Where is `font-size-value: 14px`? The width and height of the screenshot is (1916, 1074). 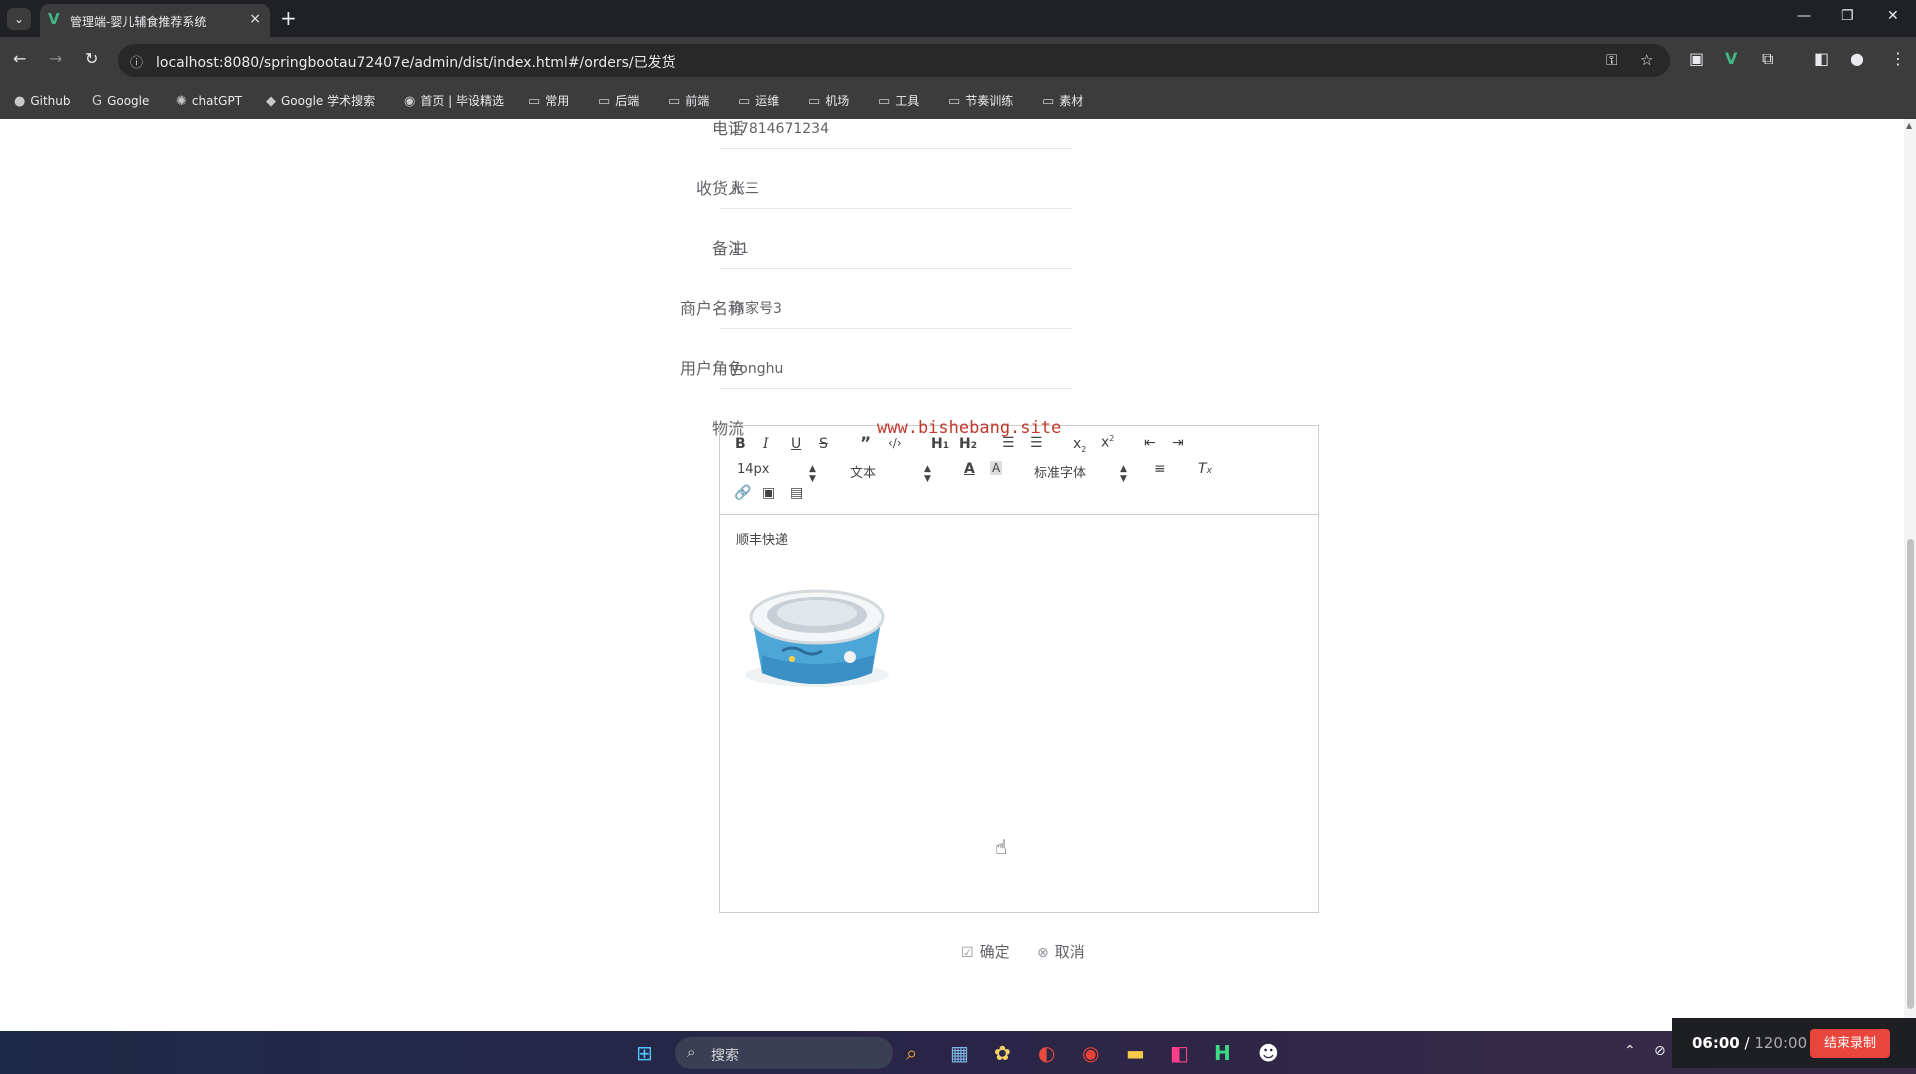 font-size-value: 14px is located at coordinates (753, 469).